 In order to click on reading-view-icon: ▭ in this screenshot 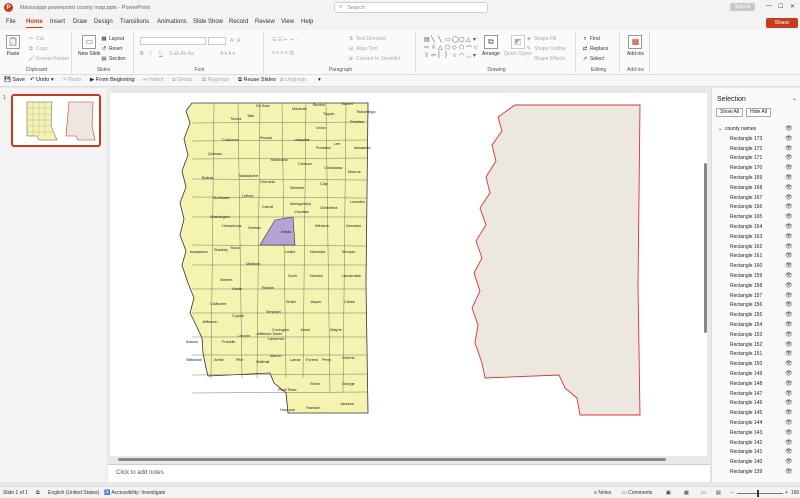, I will do `click(703, 493)`.